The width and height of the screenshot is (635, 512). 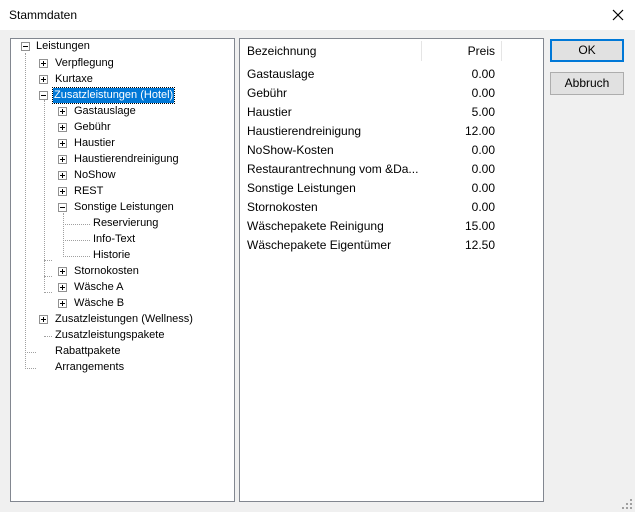 I want to click on grid-row: Stornokosten 0.00, so click(x=391, y=207).